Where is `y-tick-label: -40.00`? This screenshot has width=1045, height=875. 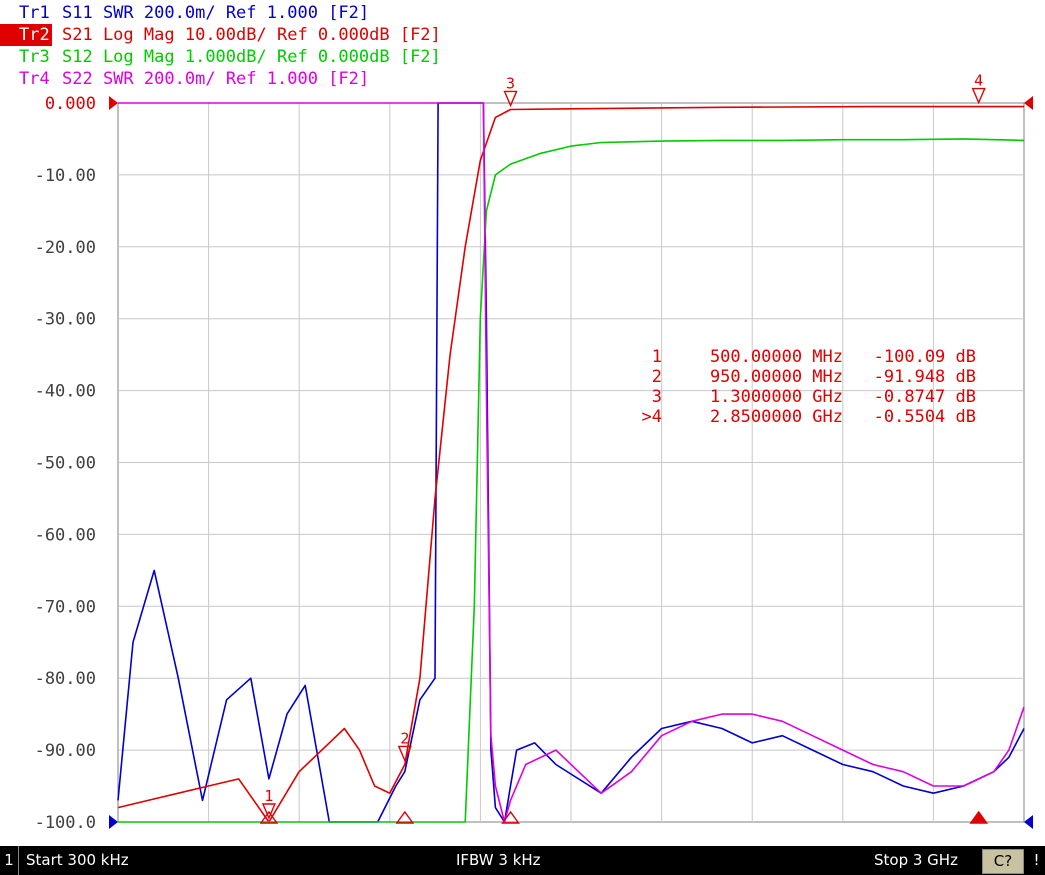 y-tick-label: -40.00 is located at coordinates (65, 392).